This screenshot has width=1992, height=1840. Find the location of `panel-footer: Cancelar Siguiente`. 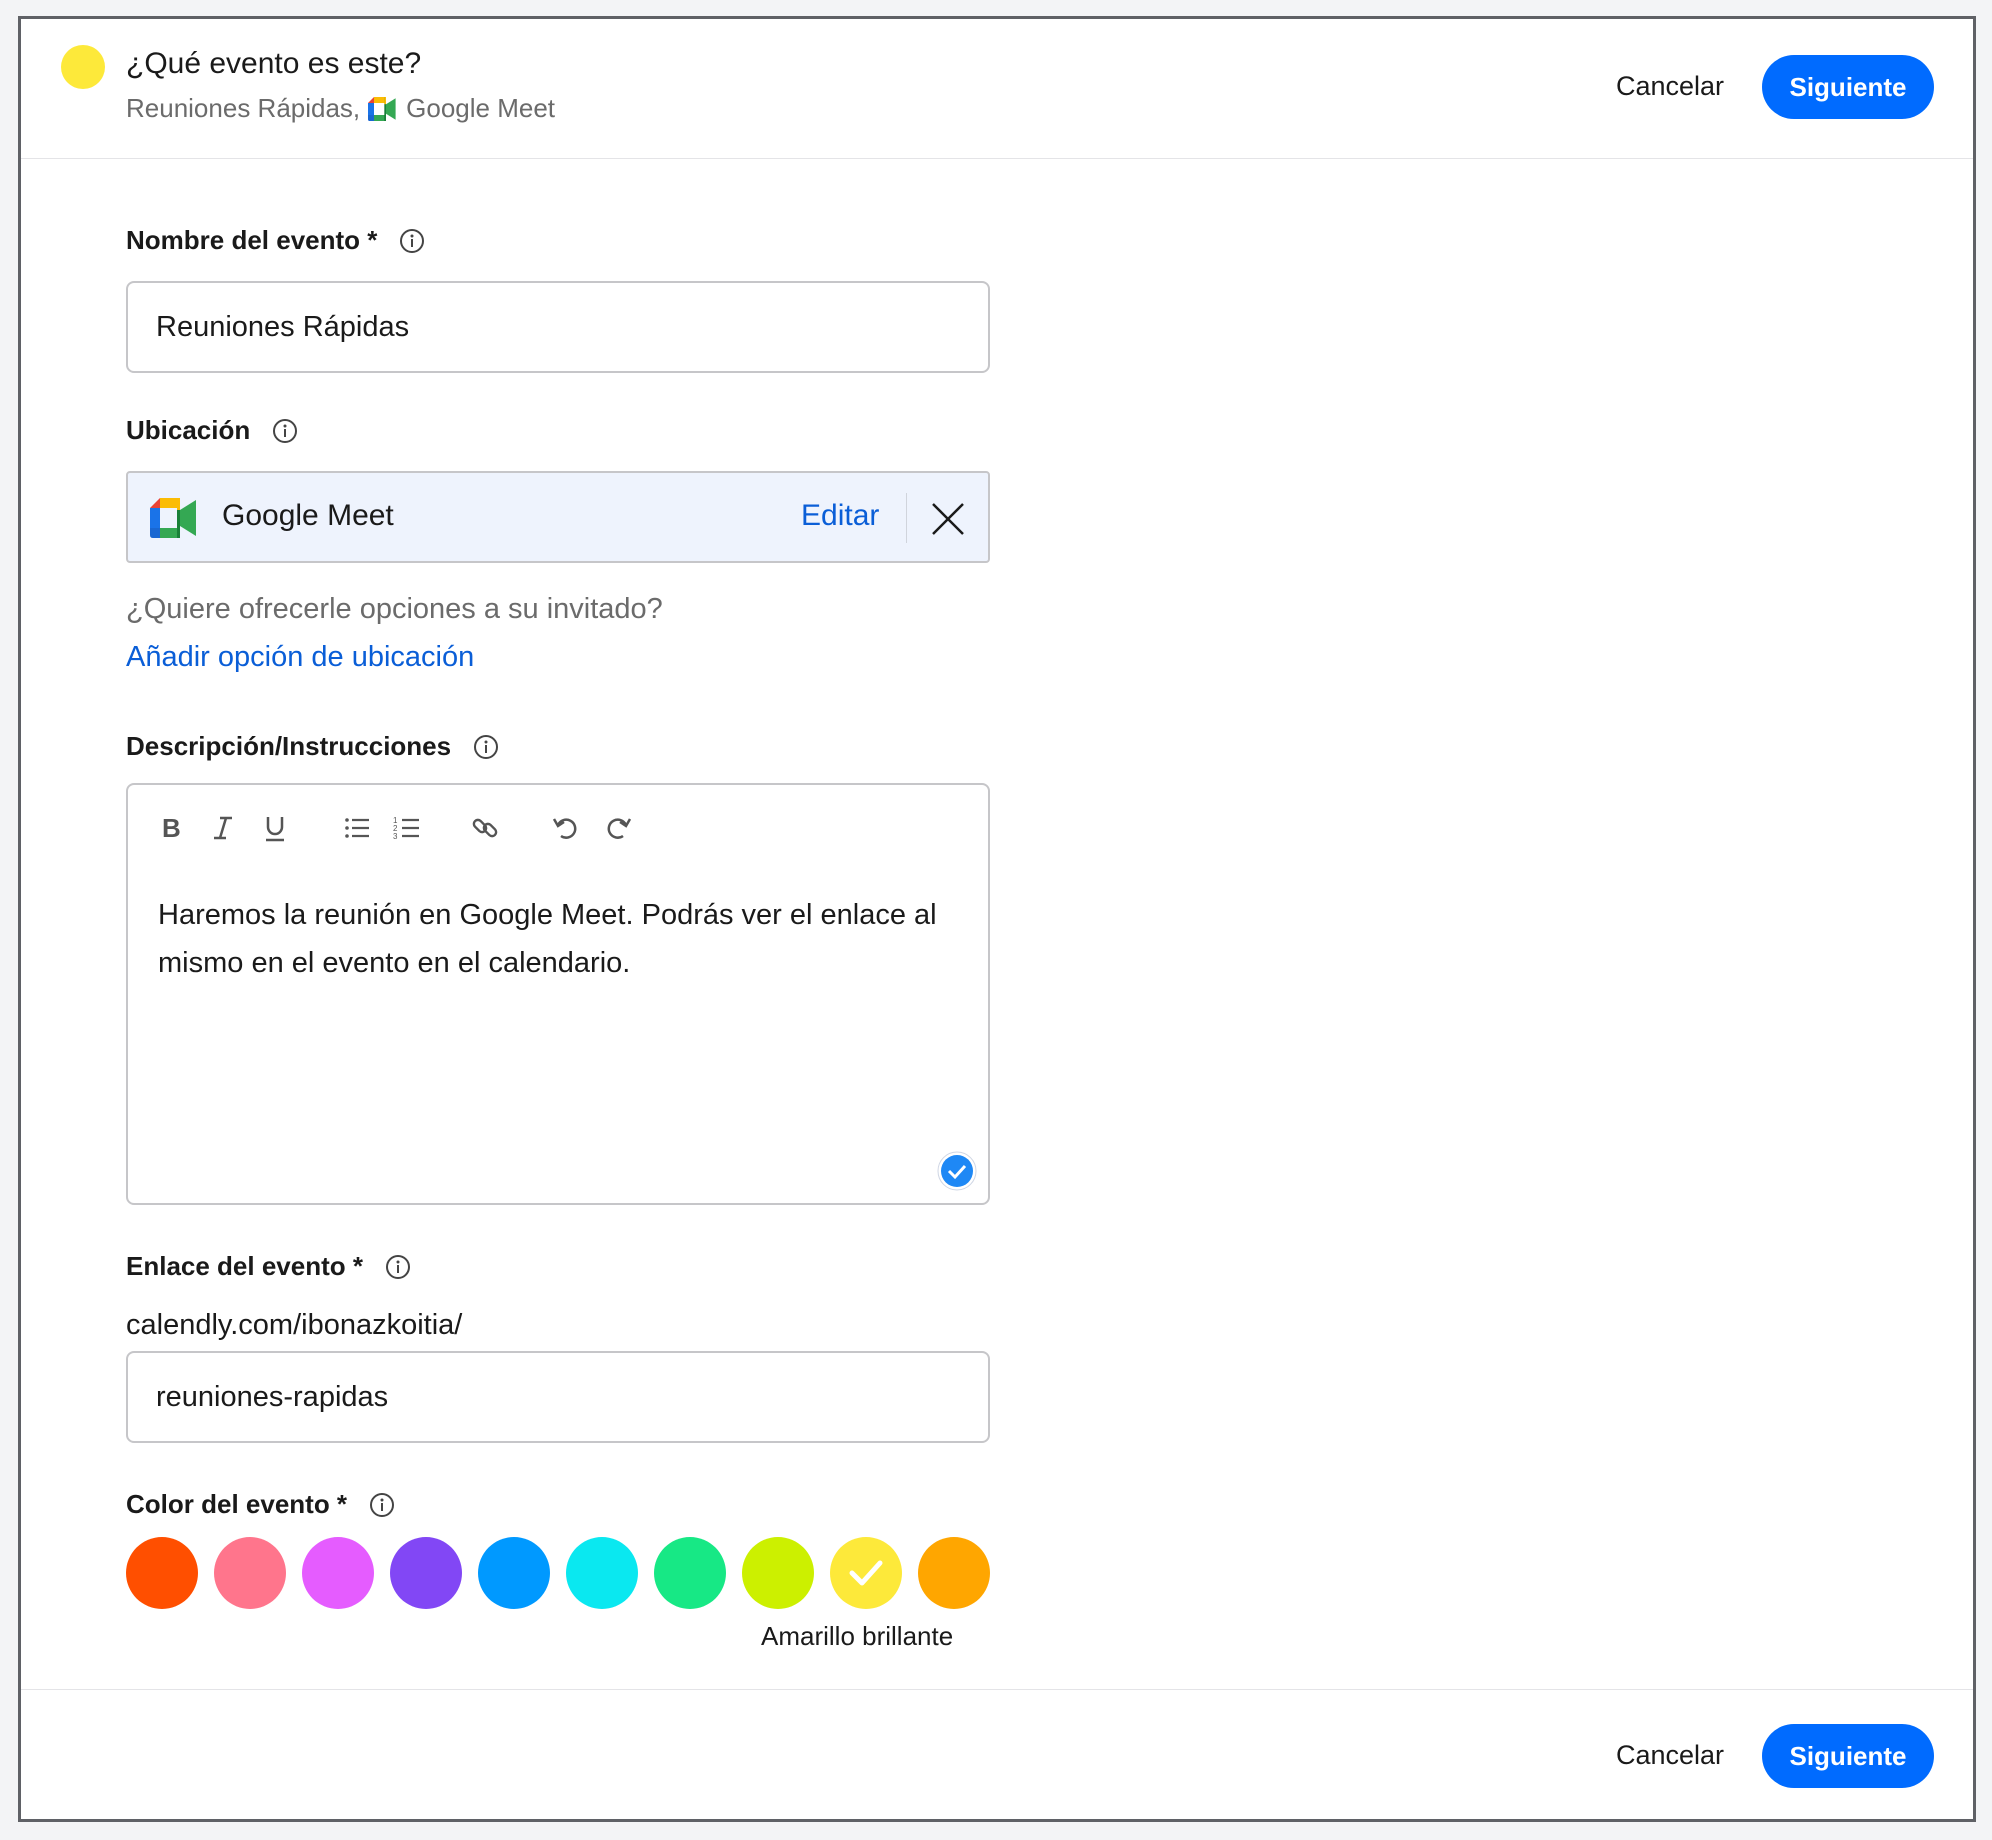

panel-footer: Cancelar Siguiente is located at coordinates (997, 1755).